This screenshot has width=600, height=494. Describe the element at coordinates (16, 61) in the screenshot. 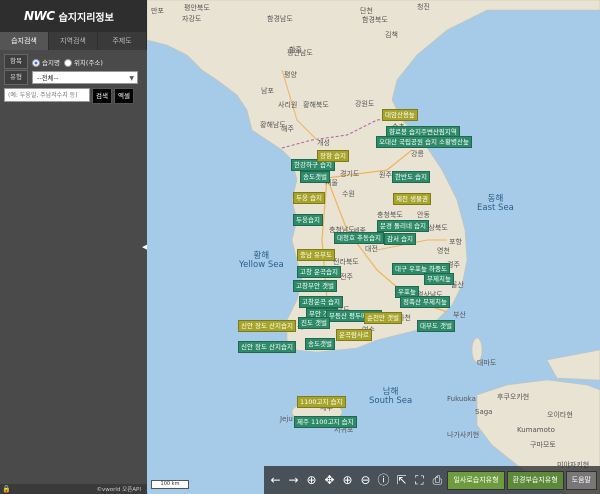

I see `item-label: 항목` at that location.